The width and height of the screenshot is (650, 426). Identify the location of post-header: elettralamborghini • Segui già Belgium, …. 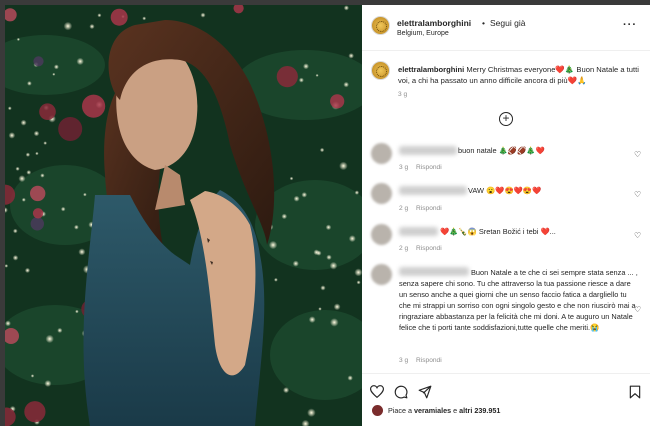
(506, 28).